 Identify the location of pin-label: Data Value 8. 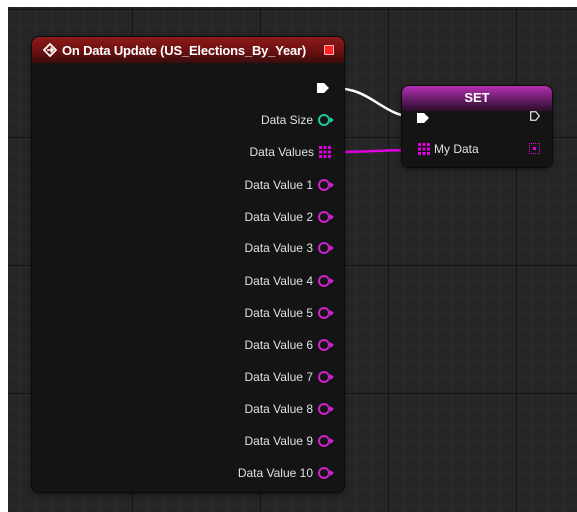
(279, 409).